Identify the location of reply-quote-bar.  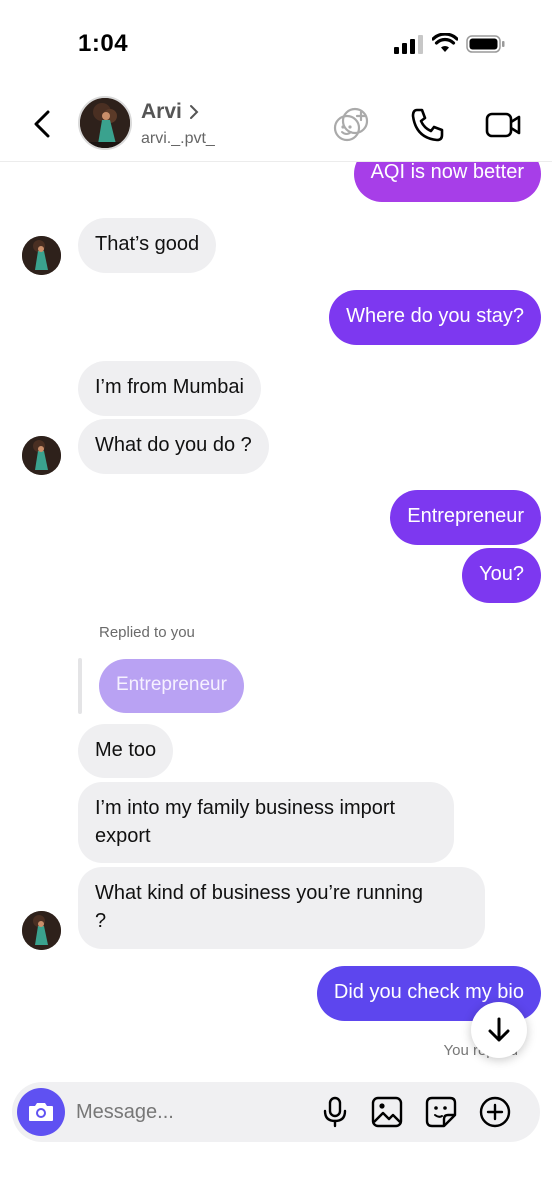
(80, 686).